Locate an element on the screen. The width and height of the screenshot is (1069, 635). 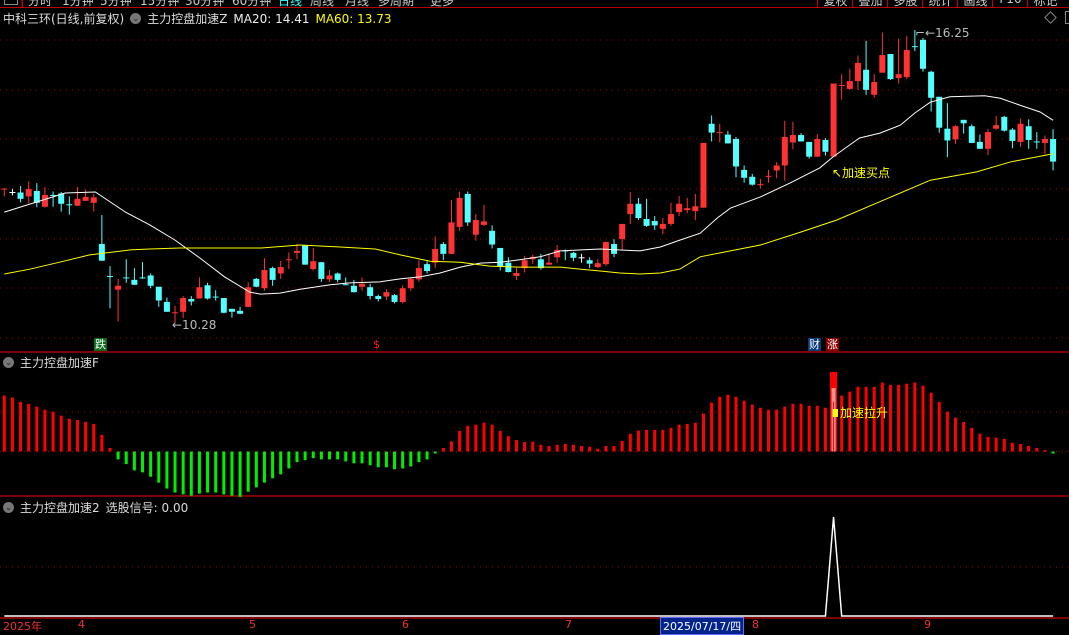
high-price-label: ⌐←16.25 is located at coordinates (942, 33).